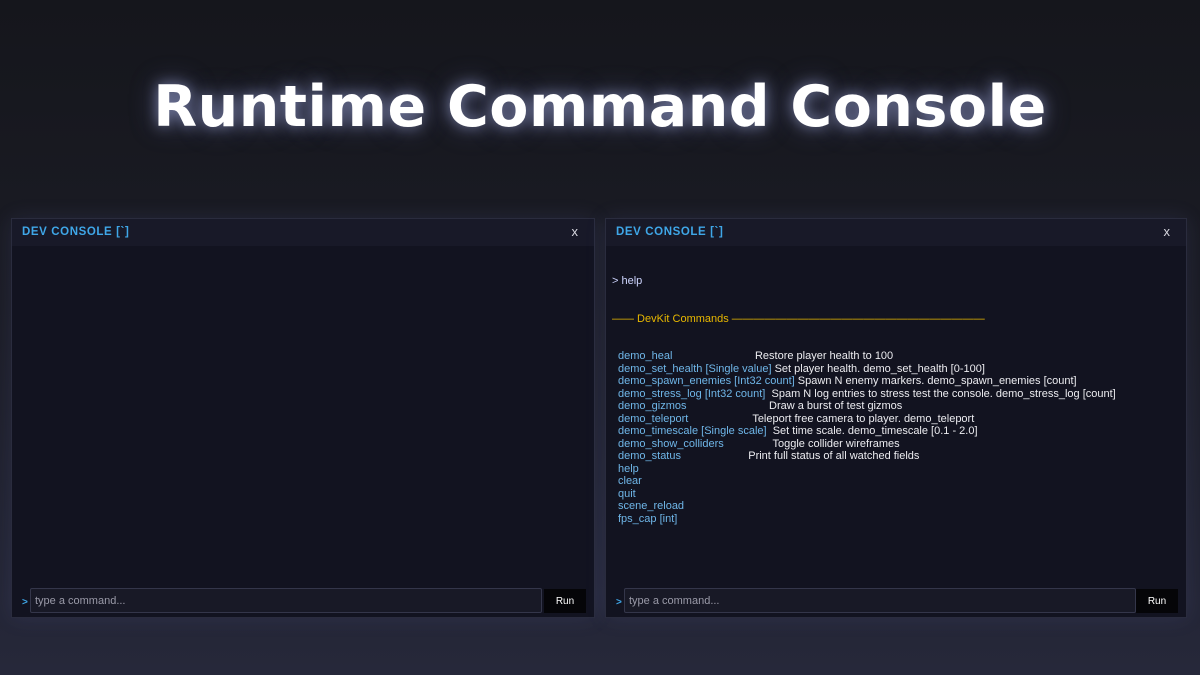 The width and height of the screenshot is (1200, 675). Describe the element at coordinates (692, 393) in the screenshot. I see `command-name: demo_stress_log [Int32 count]` at that location.